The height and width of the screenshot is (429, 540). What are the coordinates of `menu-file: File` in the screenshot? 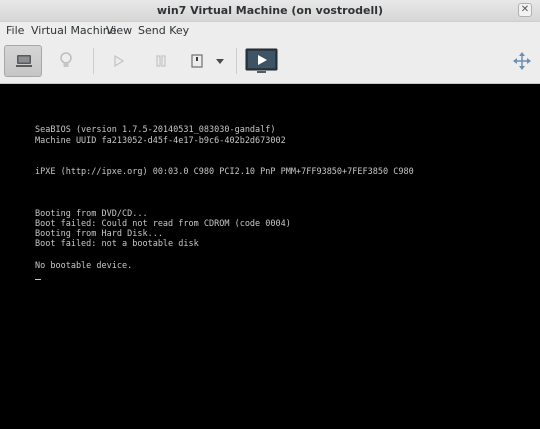 It's located at (15, 30).